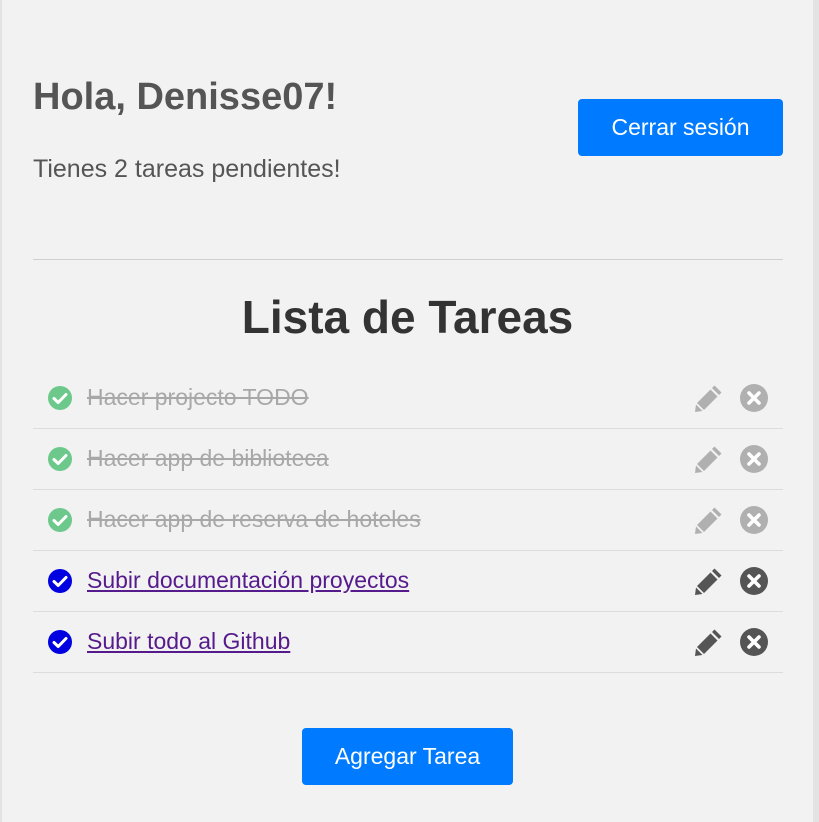 This screenshot has height=822, width=819. What do you see at coordinates (198, 397) in the screenshot?
I see `task-label: Hacer projecto TODO` at bounding box center [198, 397].